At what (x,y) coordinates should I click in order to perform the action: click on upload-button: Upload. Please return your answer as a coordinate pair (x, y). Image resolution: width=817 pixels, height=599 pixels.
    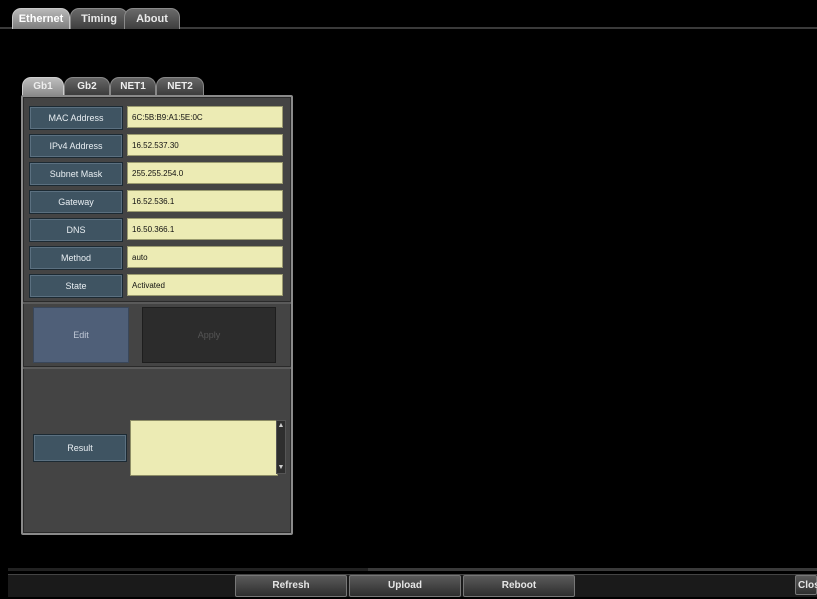
    Looking at the image, I should click on (405, 586).